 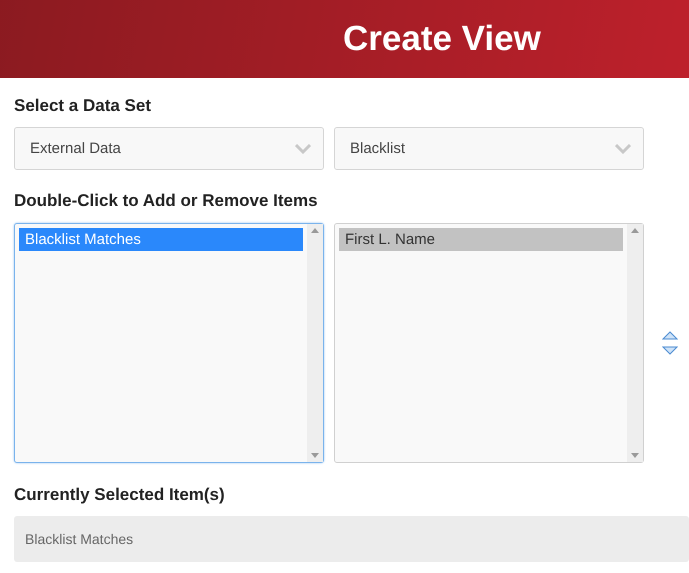 What do you see at coordinates (481, 239) in the screenshot?
I see `list-item: First L. Name` at bounding box center [481, 239].